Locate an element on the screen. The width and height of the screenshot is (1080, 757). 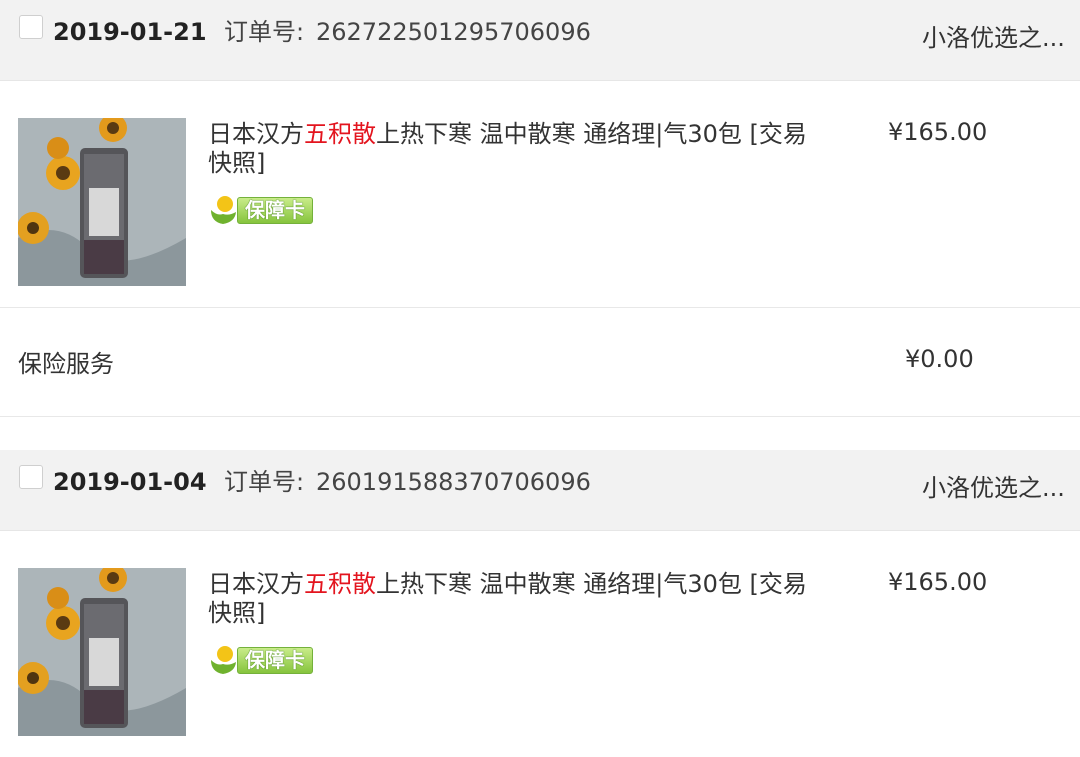
order-number: 262722501295706096 is located at coordinates (453, 32).